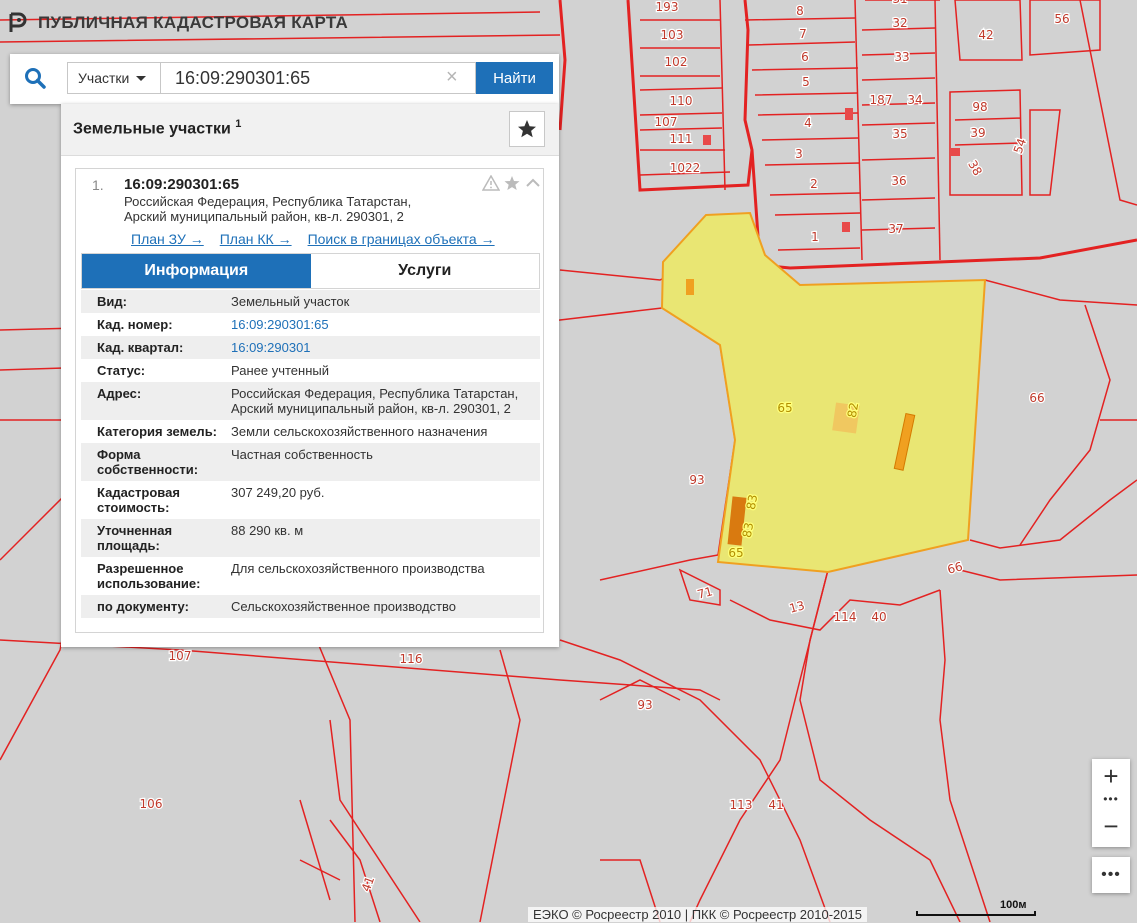  What do you see at coordinates (196, 271) in the screenshot?
I see `tab-information: Информация` at bounding box center [196, 271].